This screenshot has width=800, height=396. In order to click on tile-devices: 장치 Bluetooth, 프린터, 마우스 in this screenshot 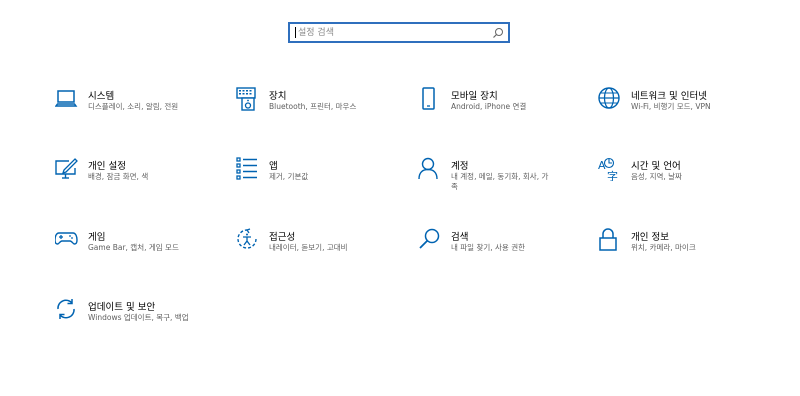, I will do `click(326, 107)`.